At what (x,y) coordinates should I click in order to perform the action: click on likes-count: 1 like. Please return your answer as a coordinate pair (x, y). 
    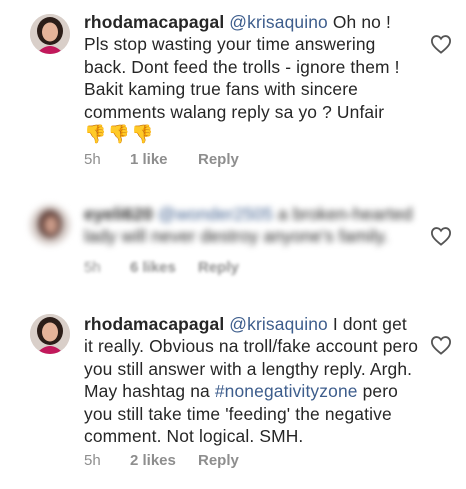
    Looking at the image, I should click on (164, 159).